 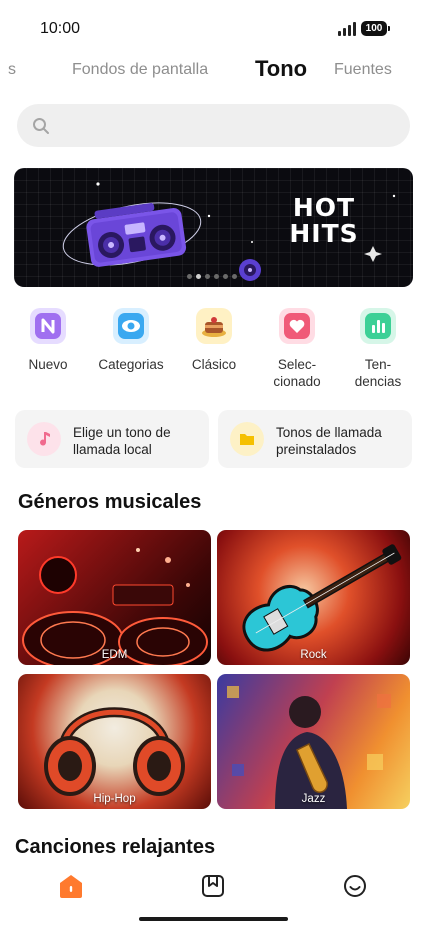 What do you see at coordinates (247, 439) in the screenshot?
I see `folder-icon` at bounding box center [247, 439].